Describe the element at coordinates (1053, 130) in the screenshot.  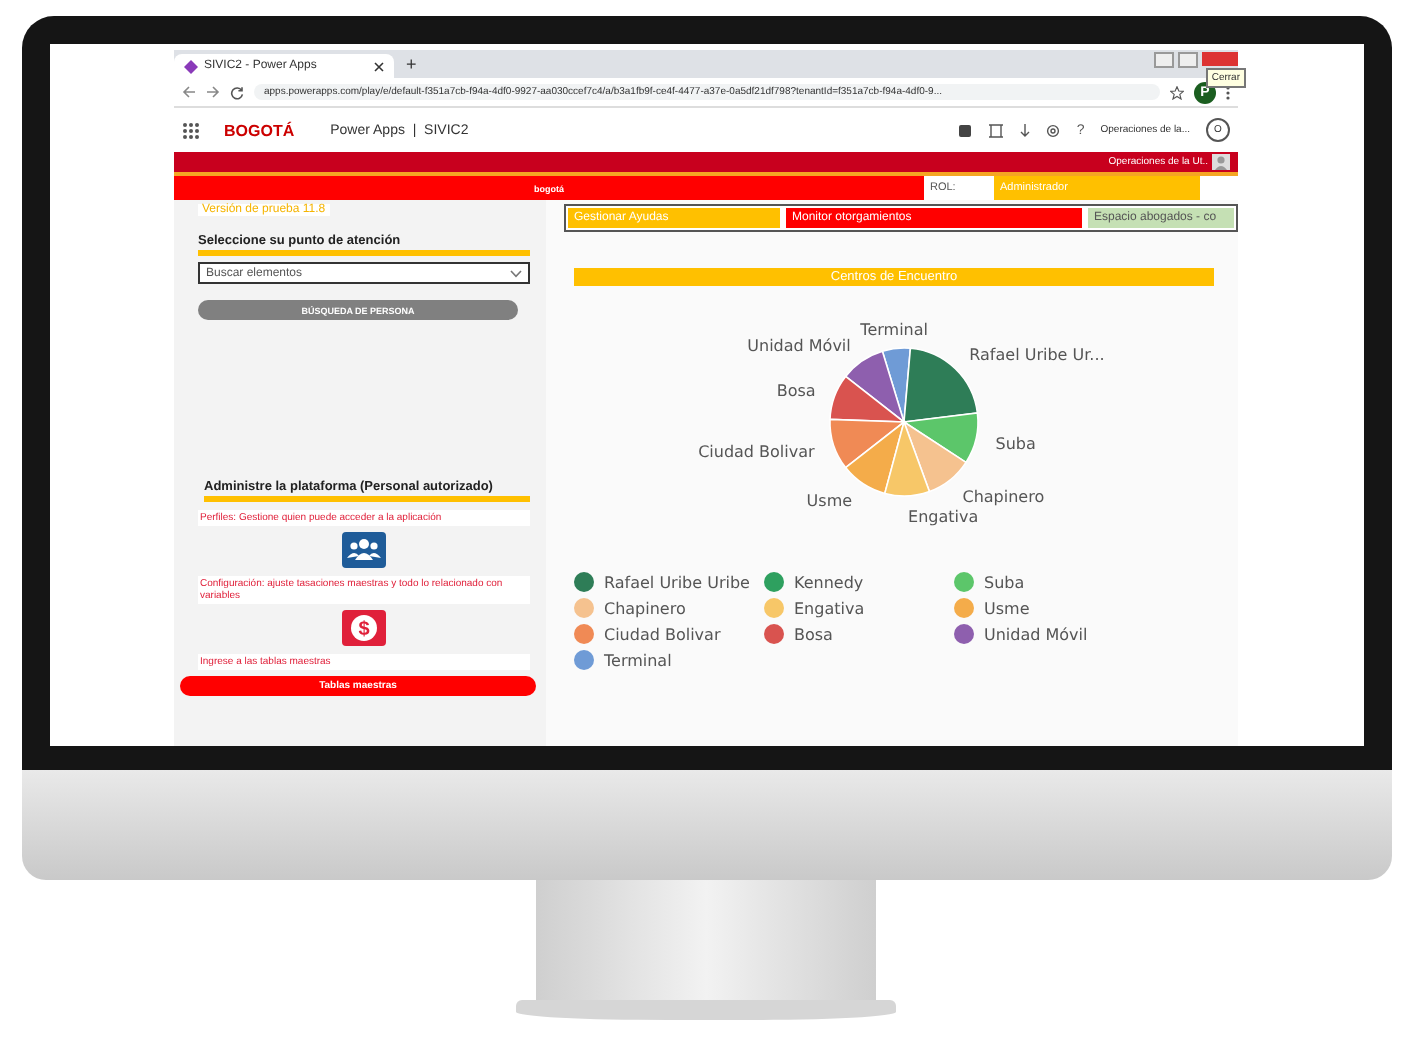
I see `settings-icon` at that location.